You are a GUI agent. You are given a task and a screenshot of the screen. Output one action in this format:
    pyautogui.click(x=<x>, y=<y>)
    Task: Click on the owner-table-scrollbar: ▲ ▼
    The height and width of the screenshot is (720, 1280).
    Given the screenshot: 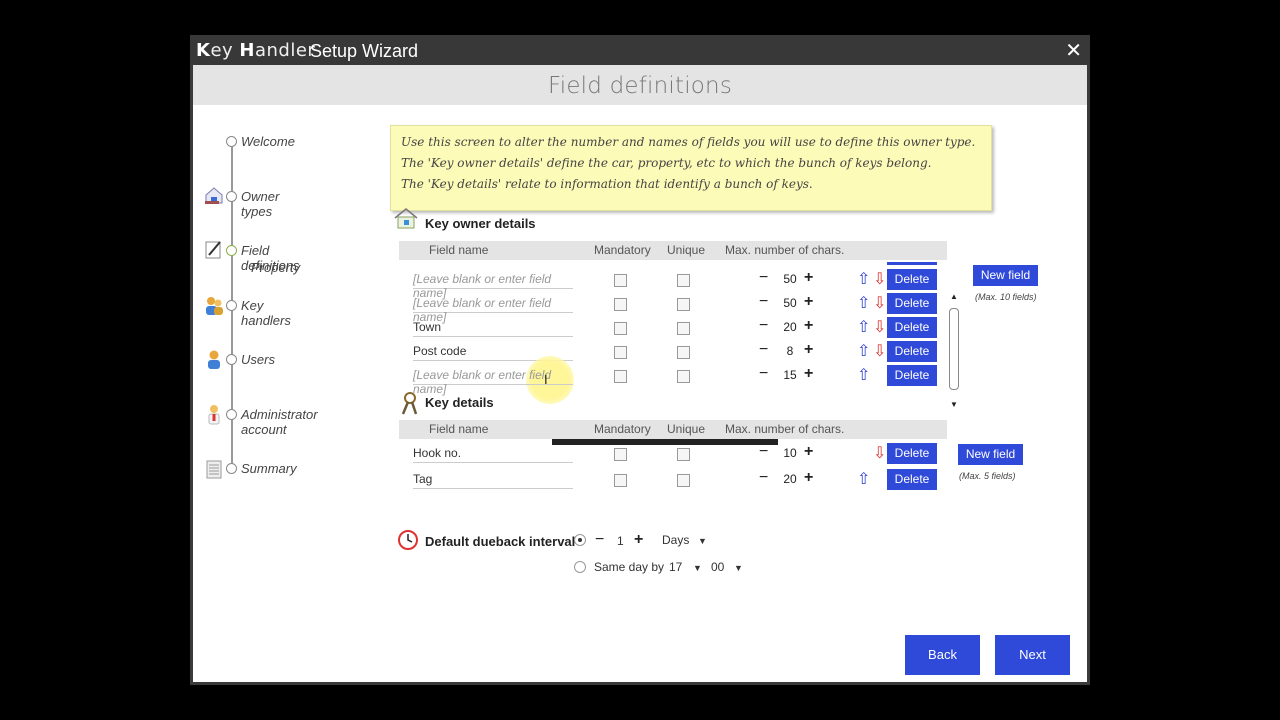 What is the action you would take?
    pyautogui.click(x=954, y=354)
    